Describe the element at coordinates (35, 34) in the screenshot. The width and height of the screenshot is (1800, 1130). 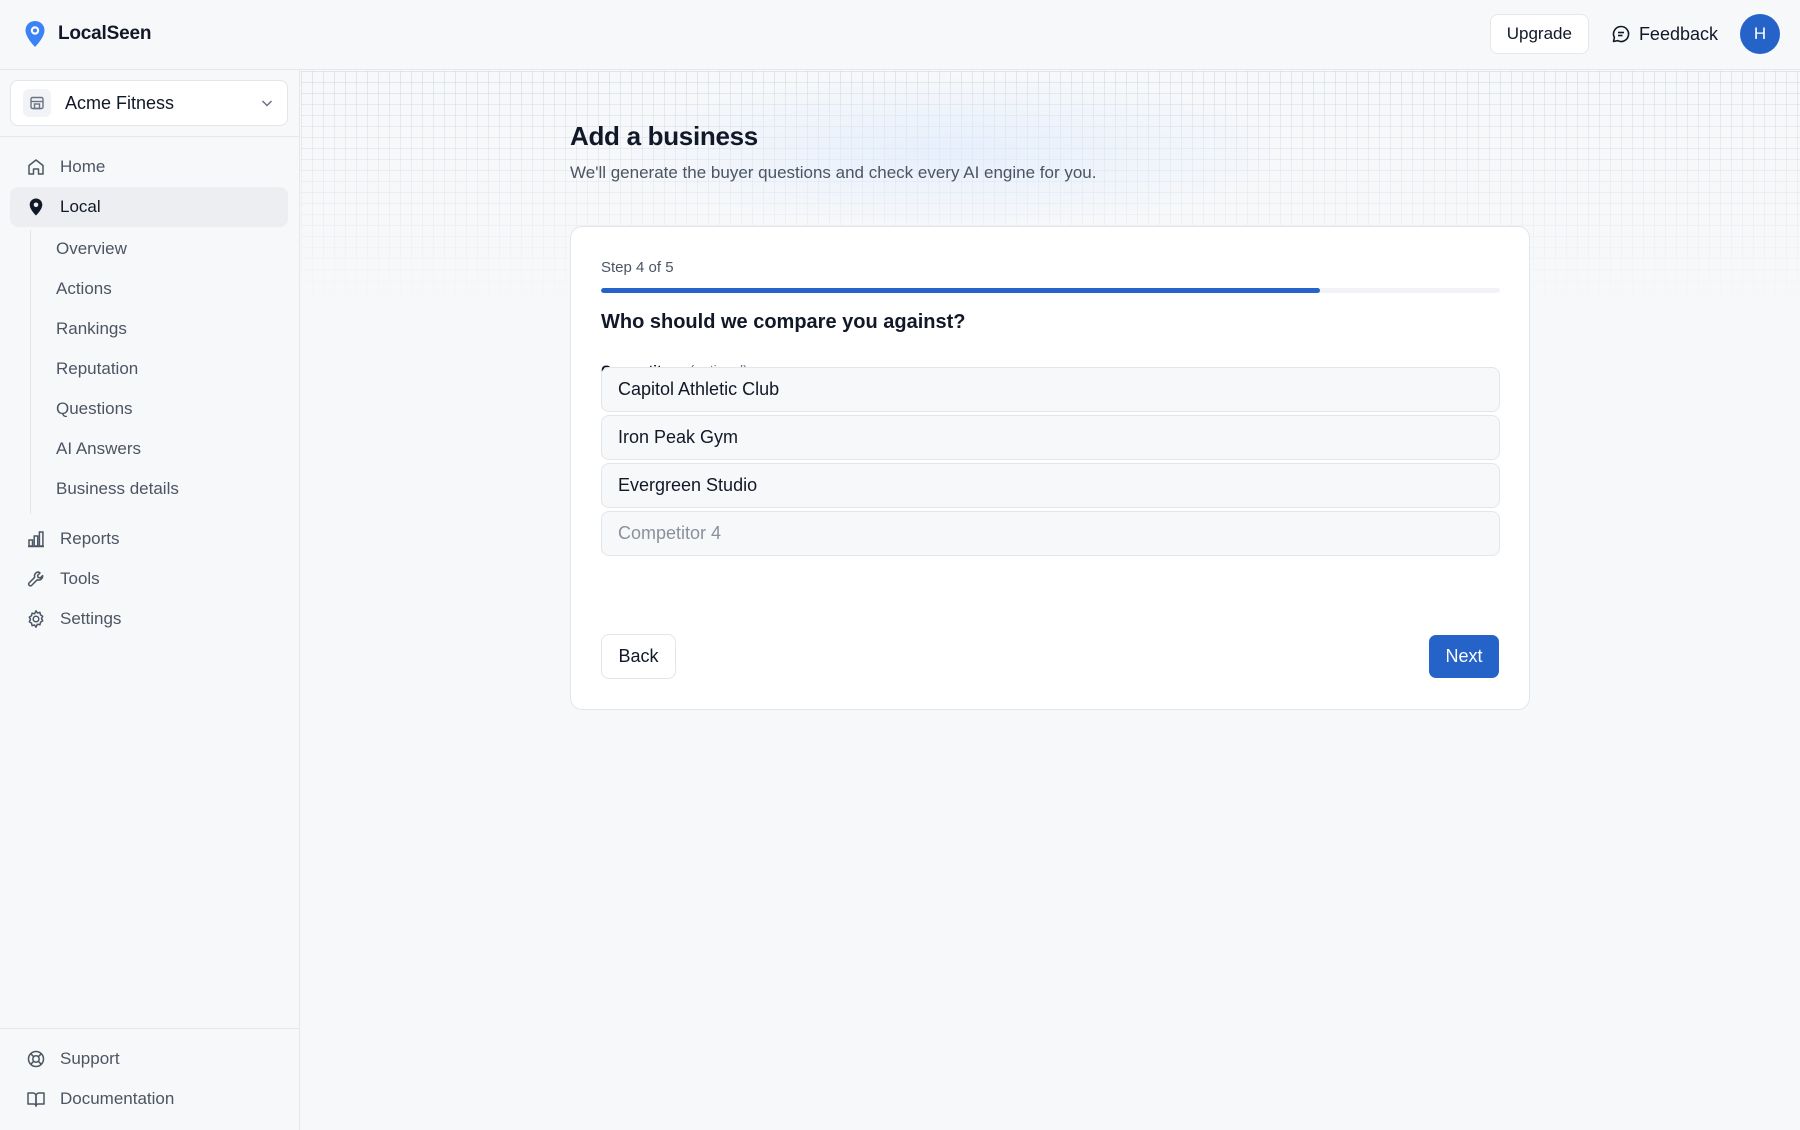
I see `logo-pin-icon` at that location.